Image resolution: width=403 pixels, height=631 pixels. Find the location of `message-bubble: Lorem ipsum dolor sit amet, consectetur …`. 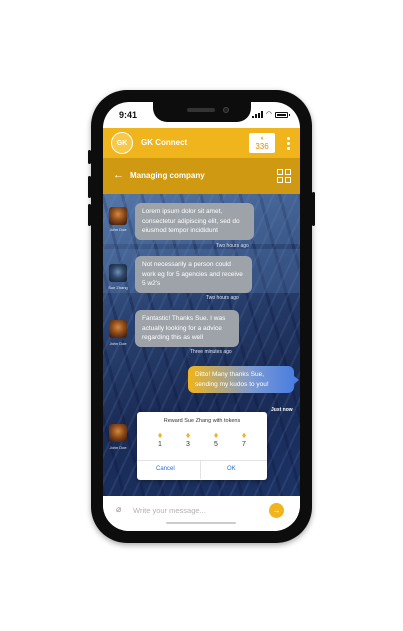

message-bubble: Lorem ipsum dolor sit amet, consectetur … is located at coordinates (194, 221).